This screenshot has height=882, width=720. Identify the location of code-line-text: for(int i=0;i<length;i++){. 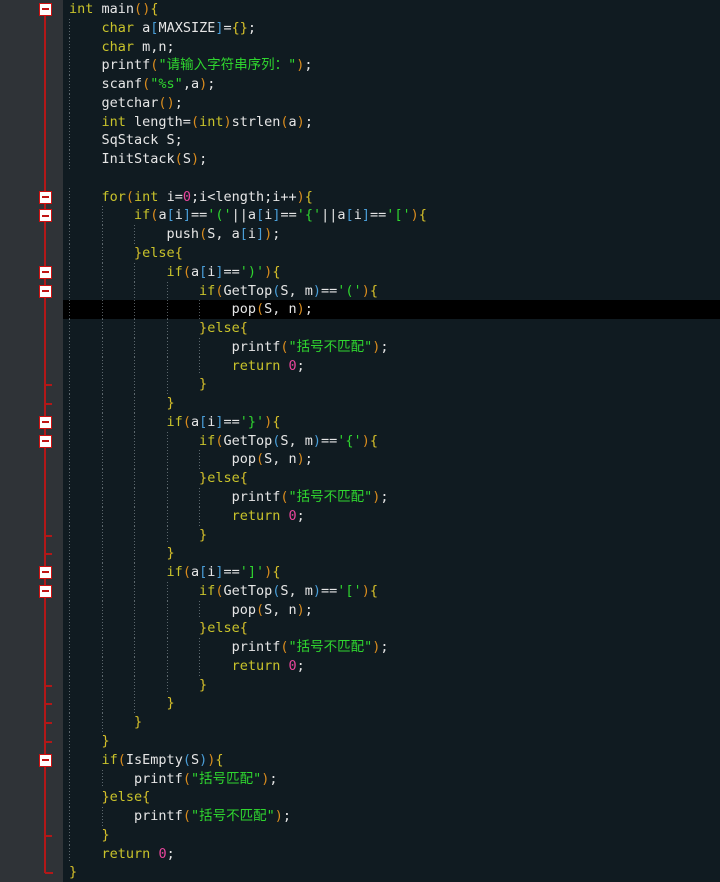
(391, 197).